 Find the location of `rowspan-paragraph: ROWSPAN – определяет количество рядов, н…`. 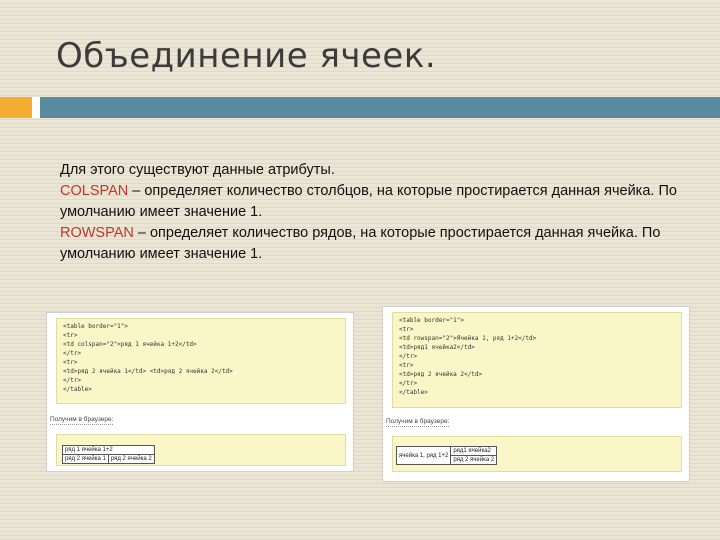

rowspan-paragraph: ROWSPAN – определяет количество рядов, н… is located at coordinates (370, 244).